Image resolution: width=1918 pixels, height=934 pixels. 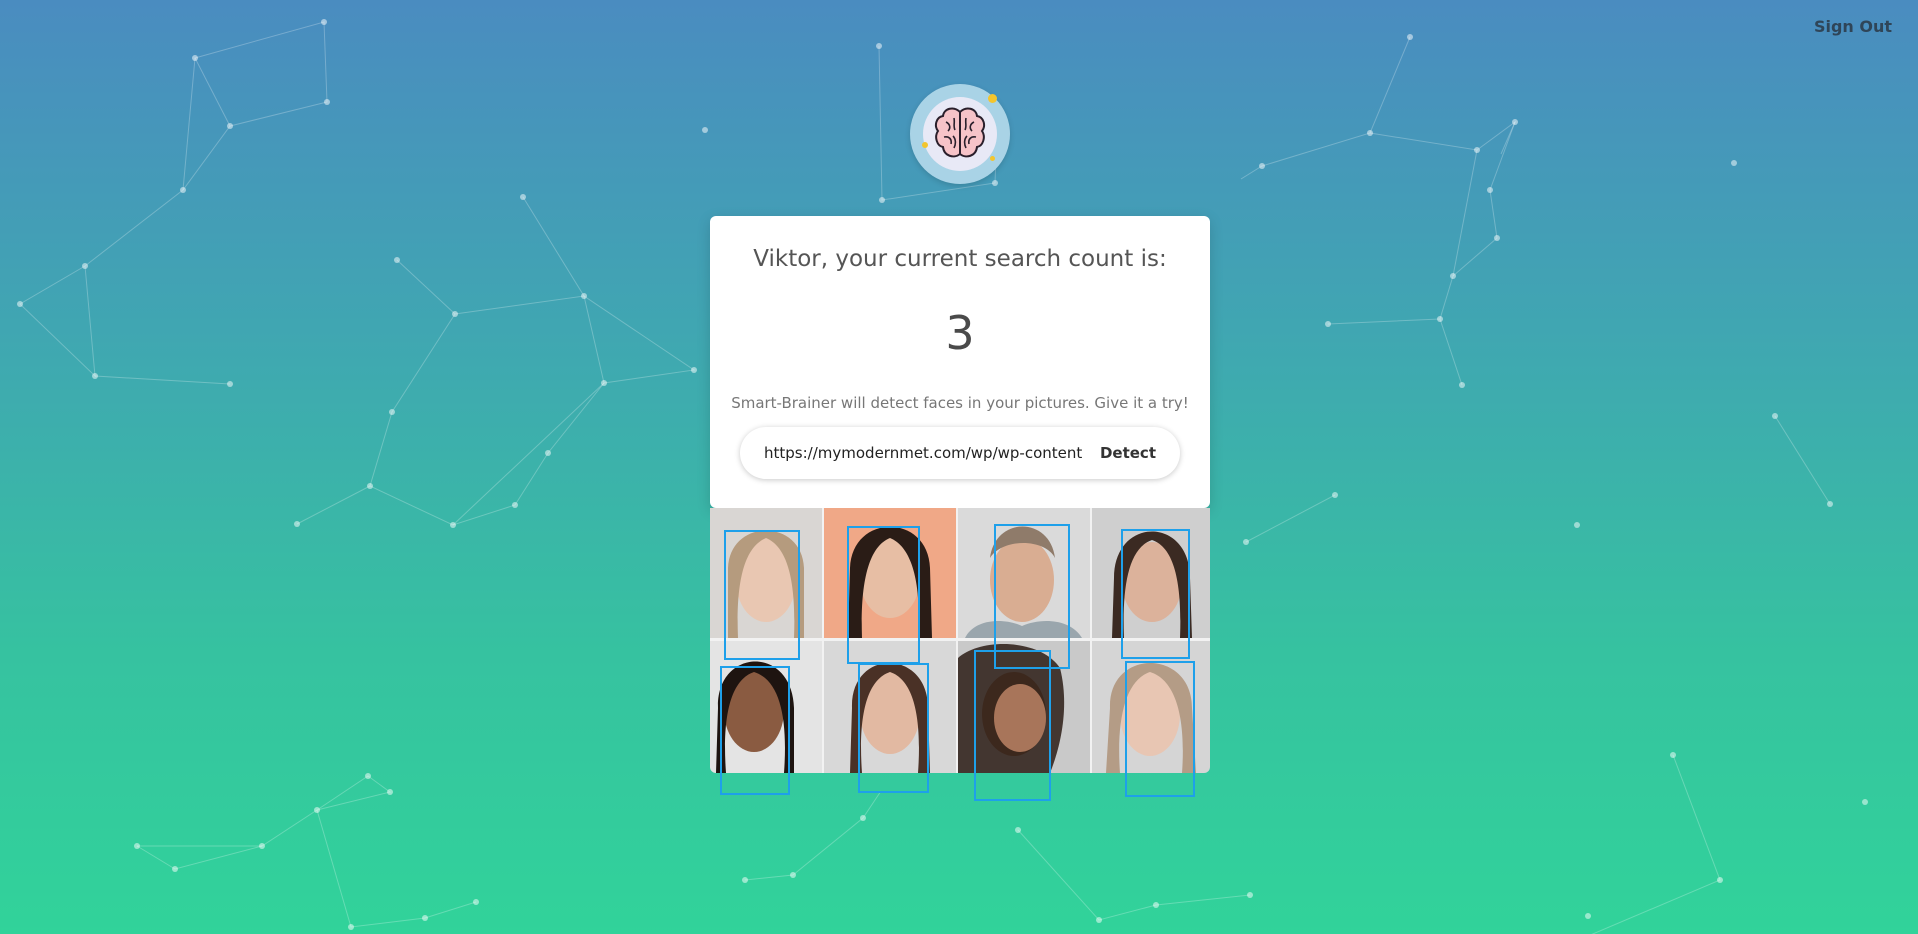 What do you see at coordinates (960, 333) in the screenshot?
I see `search-count-value: 3` at bounding box center [960, 333].